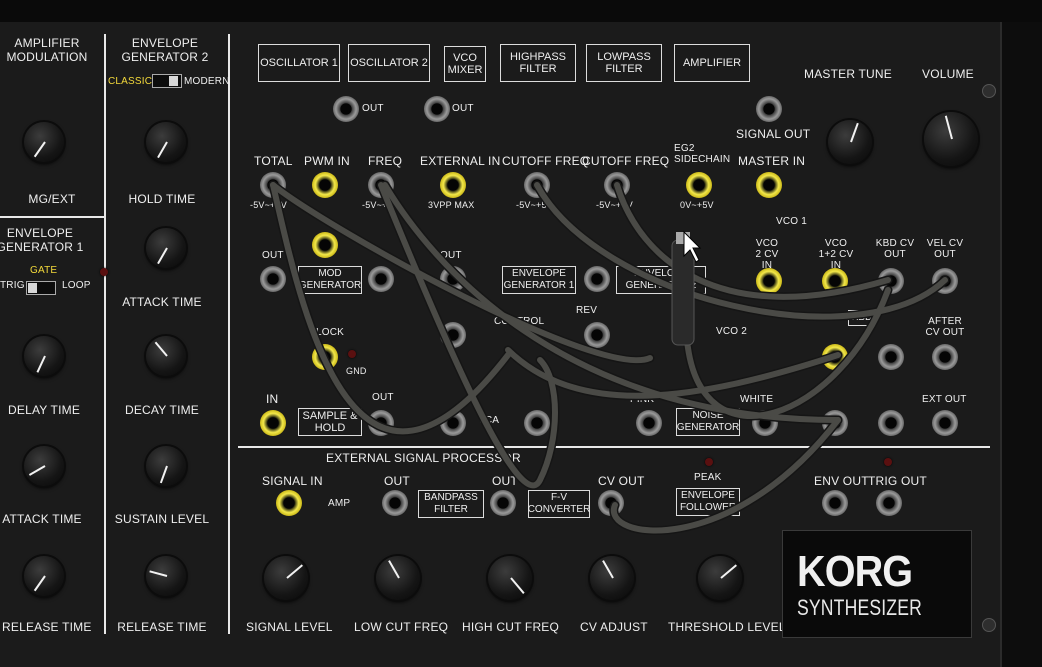 This screenshot has width=1042, height=667. I want to click on eg2-sustain-knob, so click(166, 466).